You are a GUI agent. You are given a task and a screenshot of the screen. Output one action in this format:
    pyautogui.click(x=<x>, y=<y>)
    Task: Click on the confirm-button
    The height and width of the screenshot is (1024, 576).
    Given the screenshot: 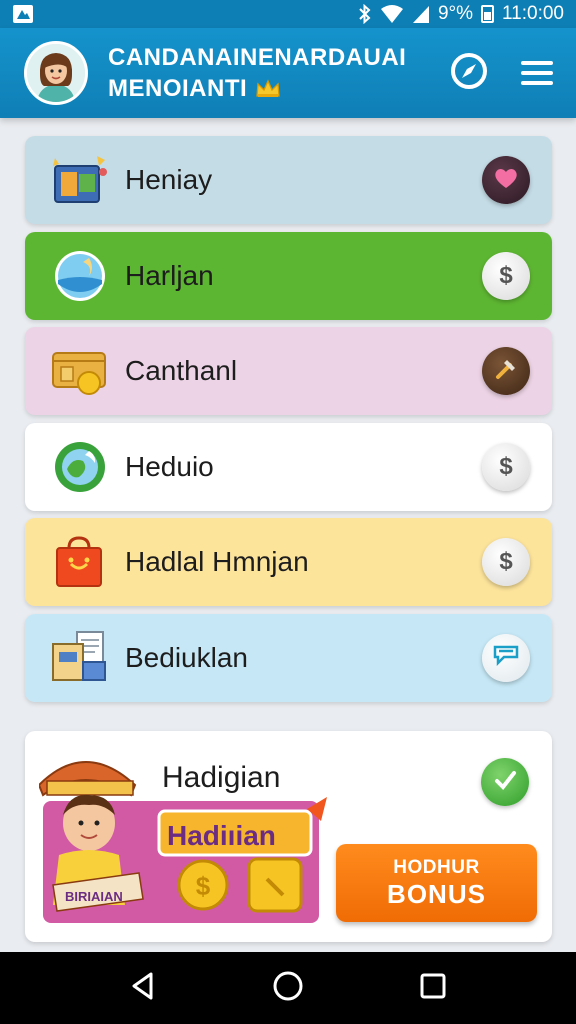 What is the action you would take?
    pyautogui.click(x=505, y=782)
    